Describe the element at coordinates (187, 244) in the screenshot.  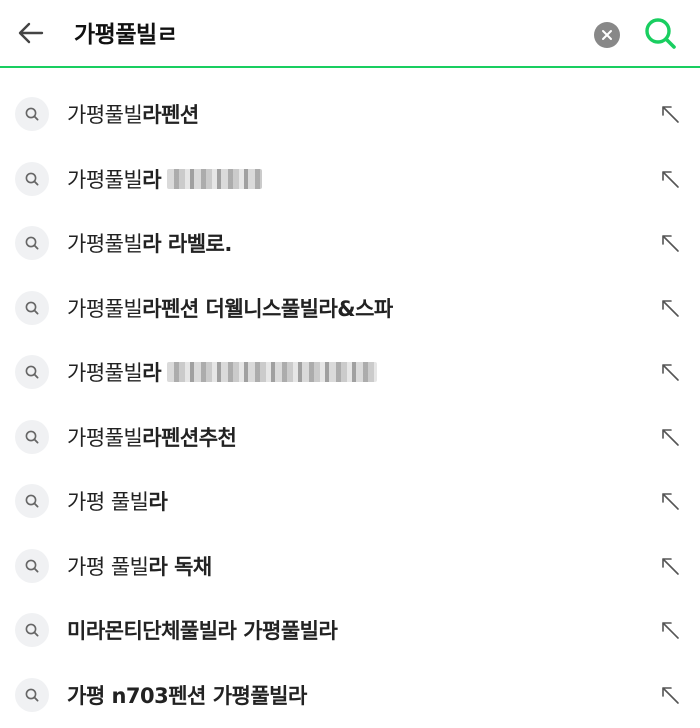
I see `suggestion-completion: 라 라벨로.` at that location.